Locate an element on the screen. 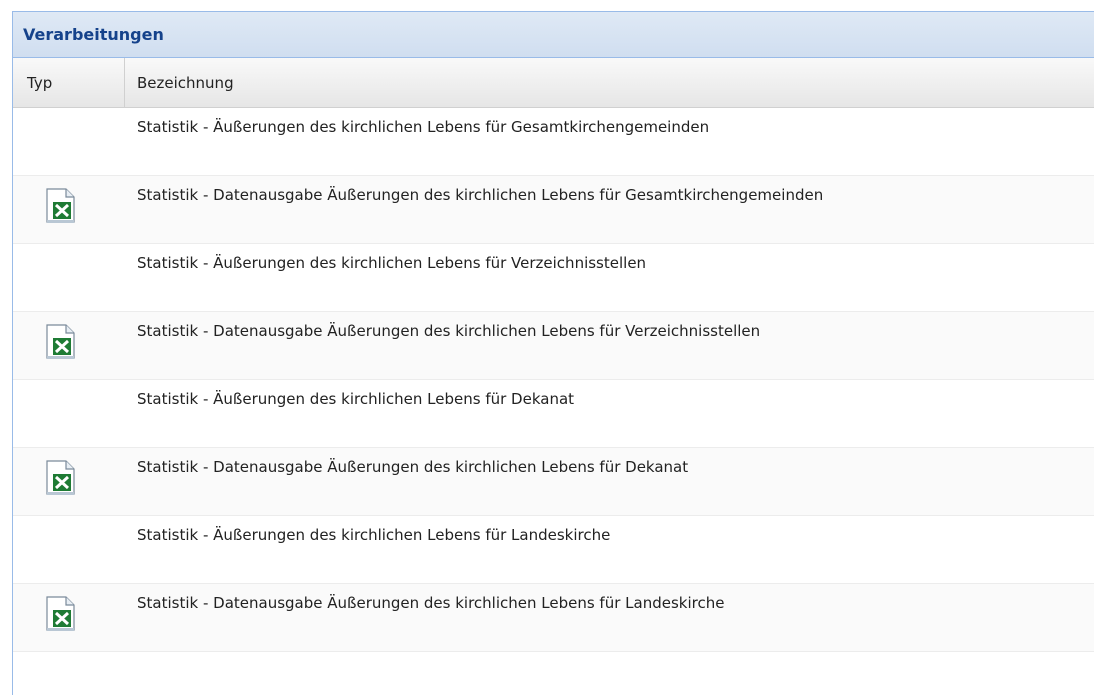 The width and height of the screenshot is (1094, 695). grid-header: Typ Bezeichnung is located at coordinates (553, 83).